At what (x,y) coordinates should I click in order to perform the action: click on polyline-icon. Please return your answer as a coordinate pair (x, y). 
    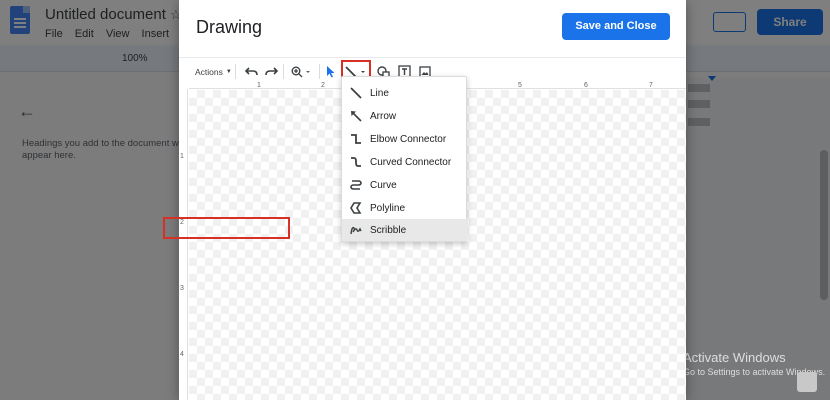
    Looking at the image, I should click on (356, 208).